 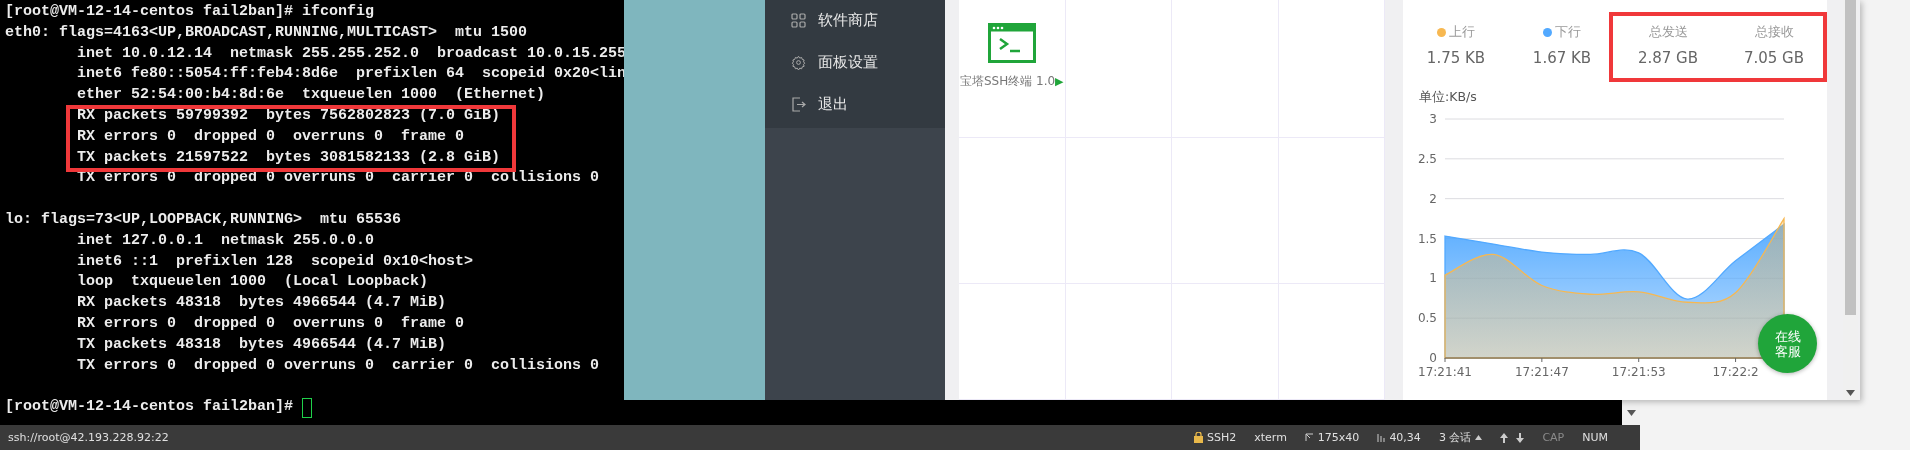 I want to click on terminal-line: inet 127.0.0.1 netmask 255.0.0.0, so click(x=225, y=240).